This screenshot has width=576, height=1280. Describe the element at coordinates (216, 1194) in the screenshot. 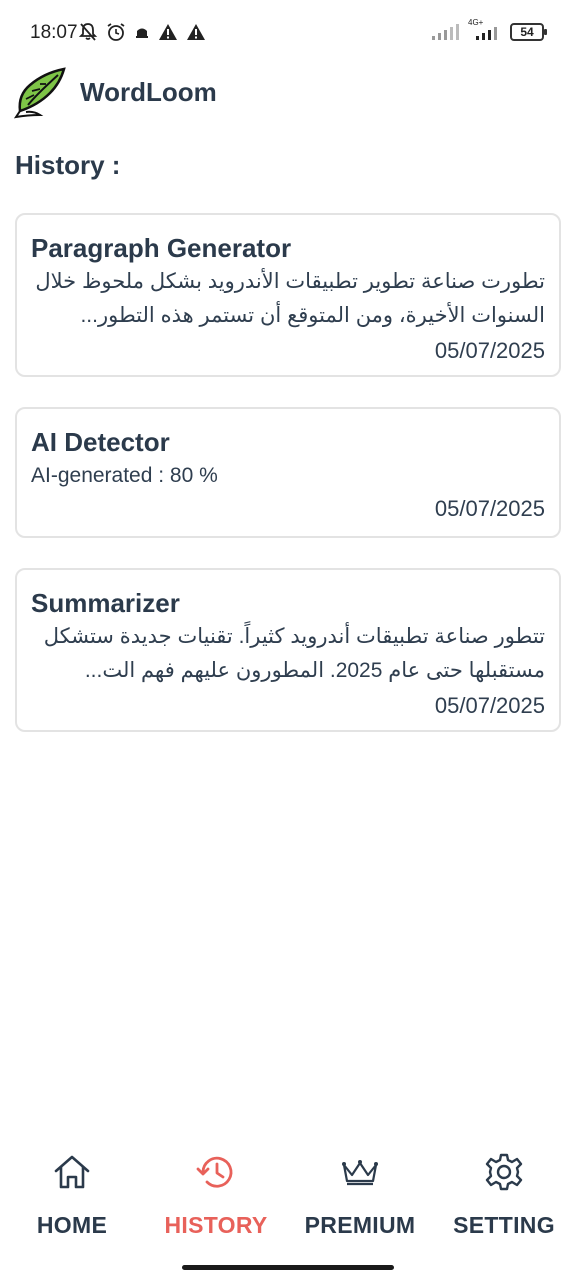

I see `nav-history: HISTORY` at that location.